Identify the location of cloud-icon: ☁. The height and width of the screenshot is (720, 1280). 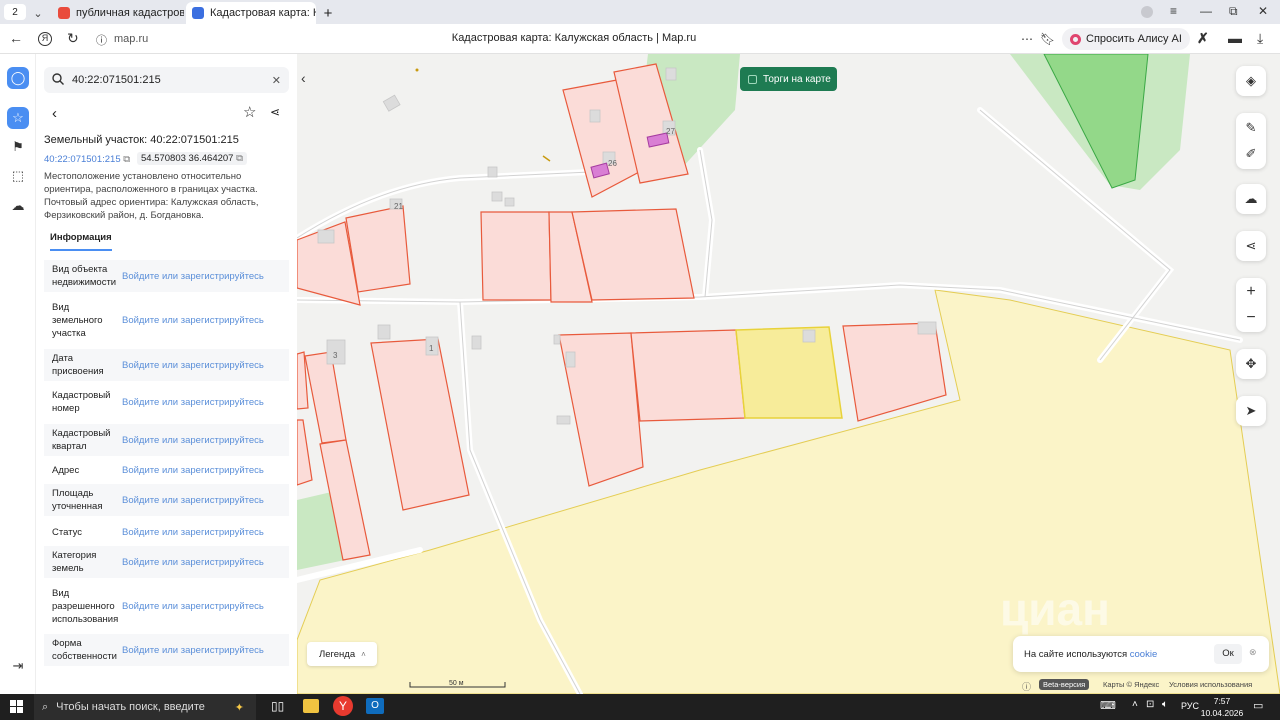
(18, 206).